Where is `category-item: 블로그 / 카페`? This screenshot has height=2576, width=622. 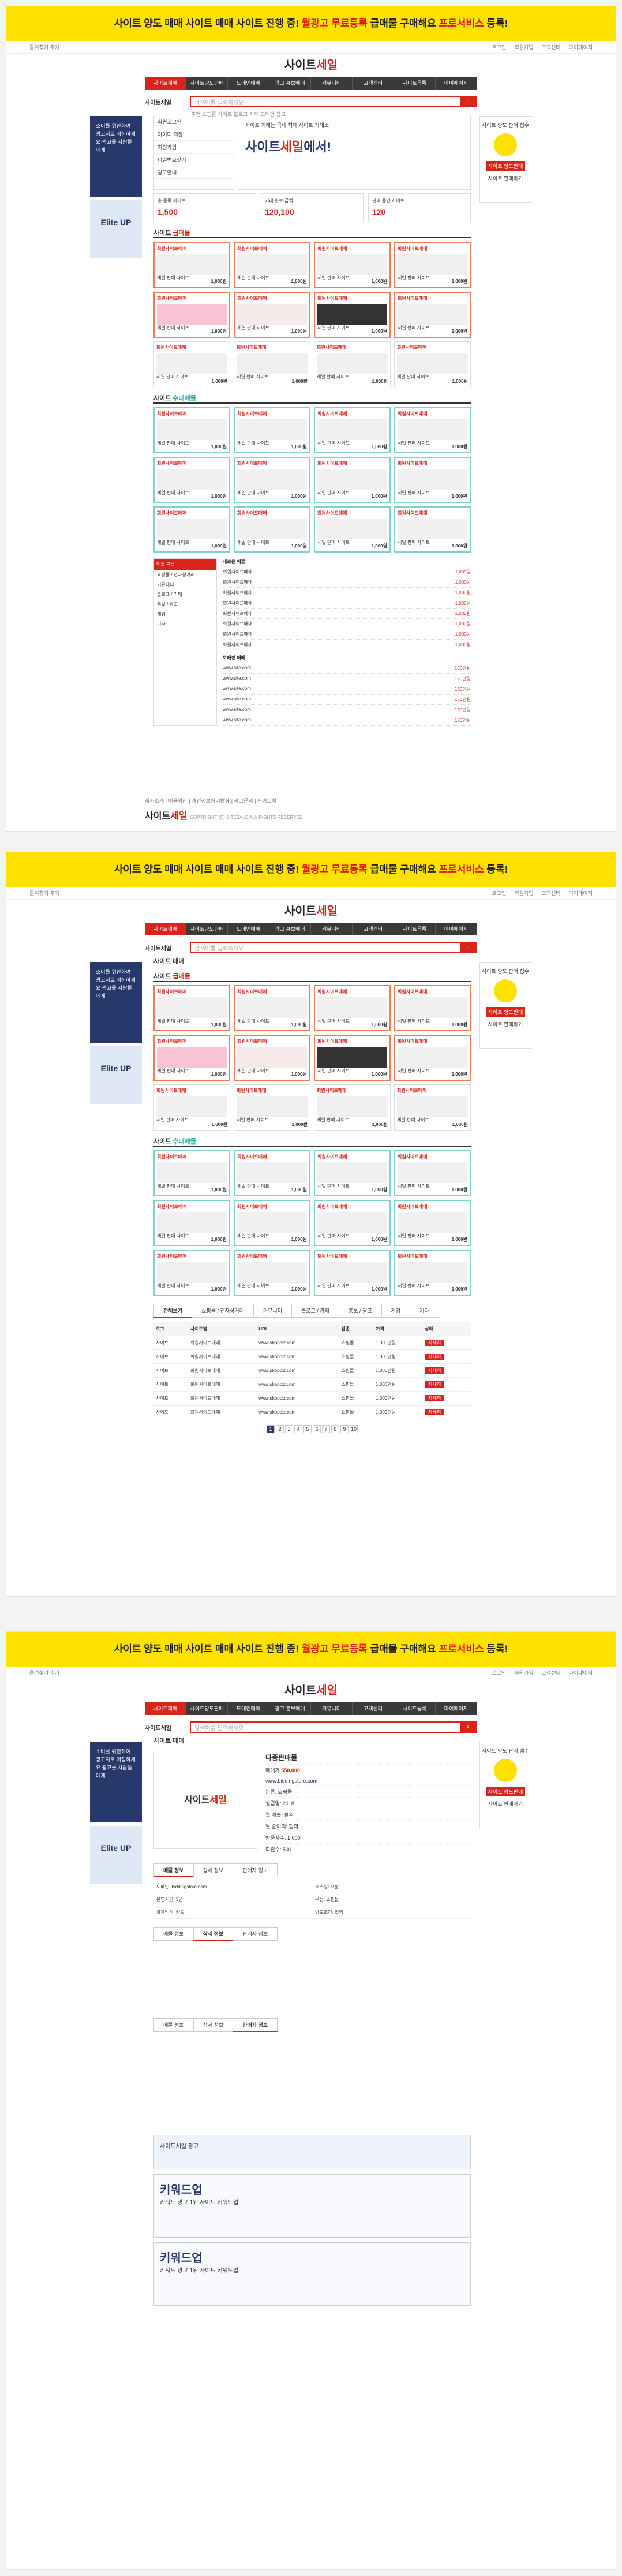
category-item: 블로그 / 카페 is located at coordinates (185, 594).